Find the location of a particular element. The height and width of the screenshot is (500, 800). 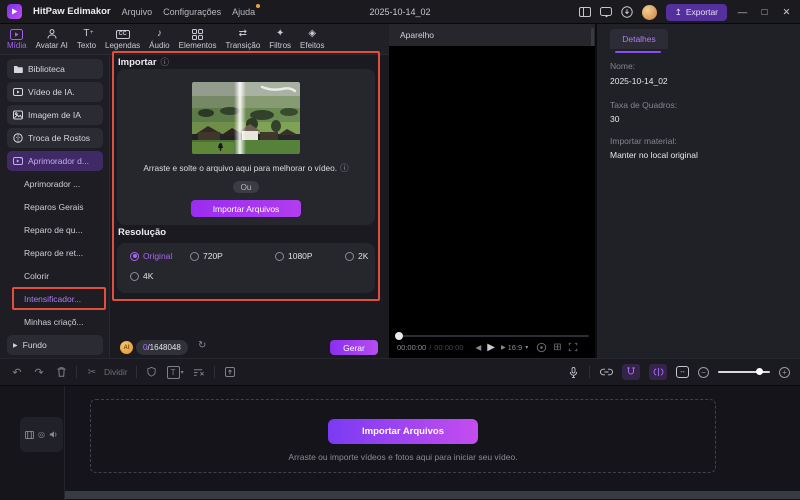

link-clips-icon is located at coordinates (606, 372).